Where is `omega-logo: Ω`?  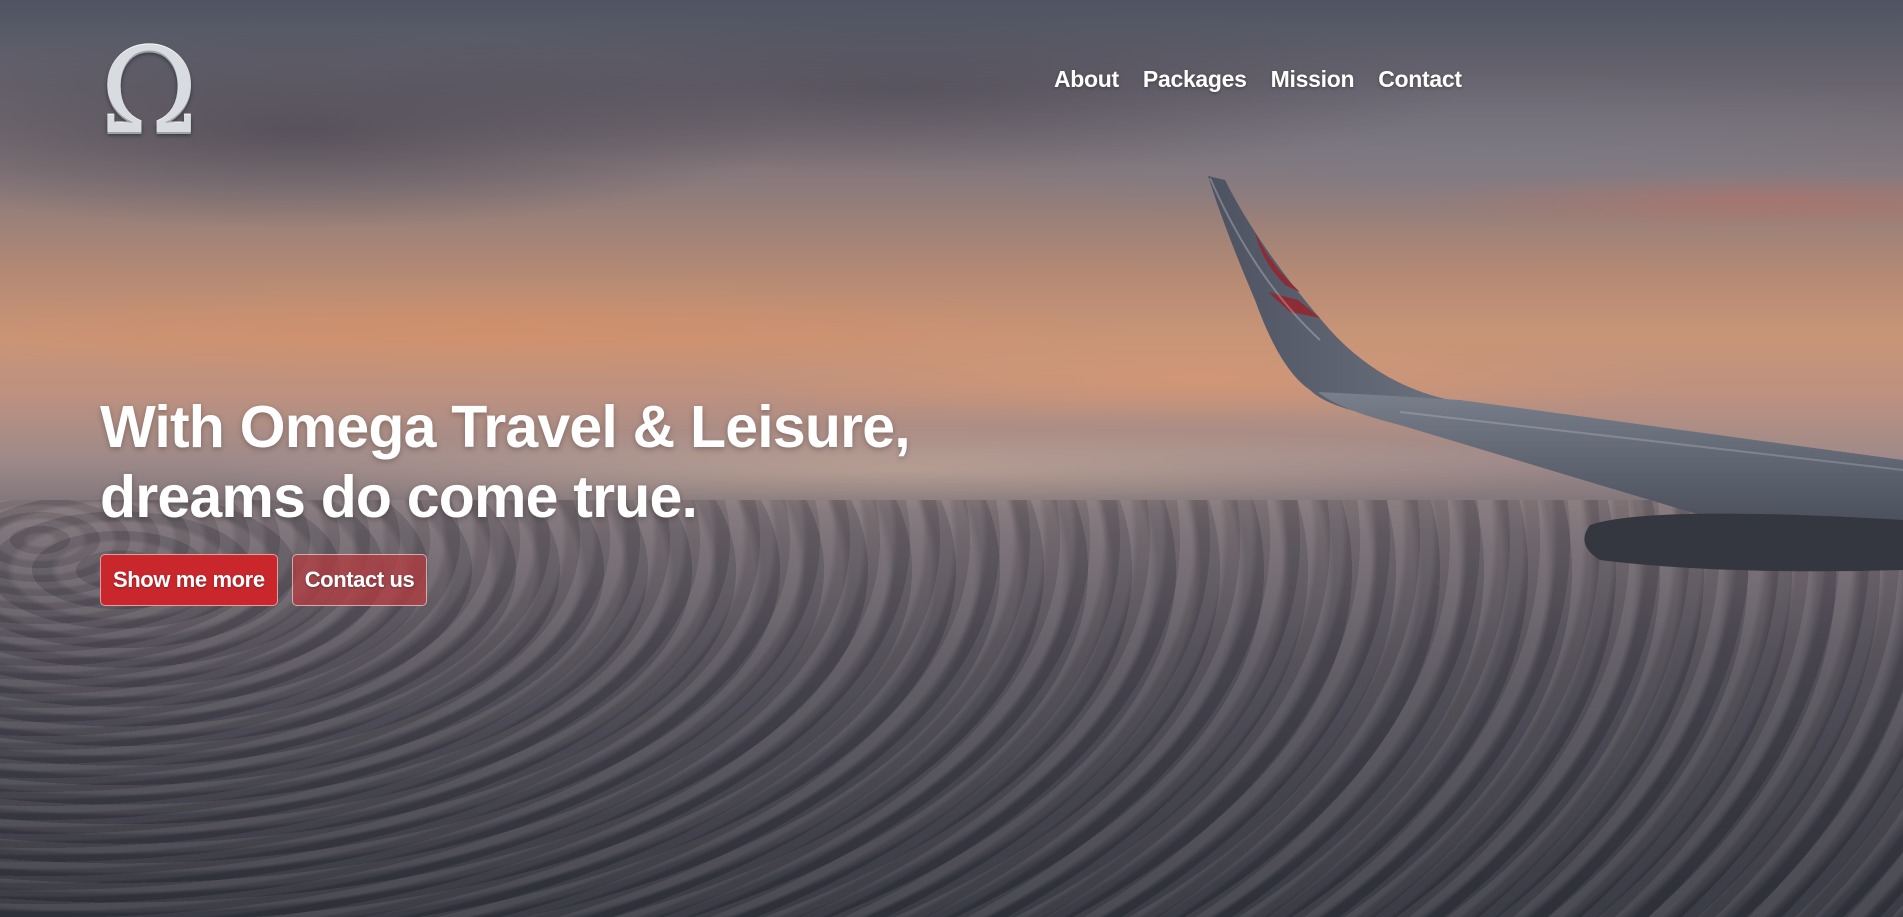 omega-logo: Ω is located at coordinates (149, 91).